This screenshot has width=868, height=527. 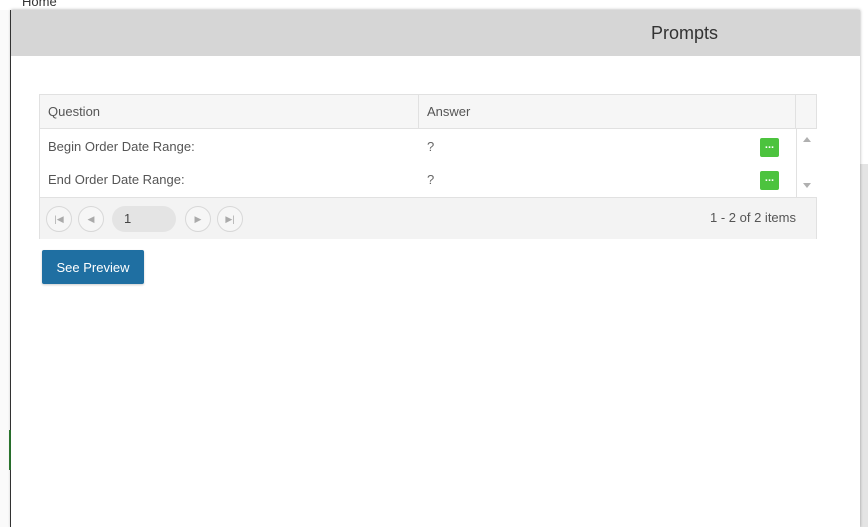 What do you see at coordinates (59, 219) in the screenshot?
I see `first-page-icon: |◀` at bounding box center [59, 219].